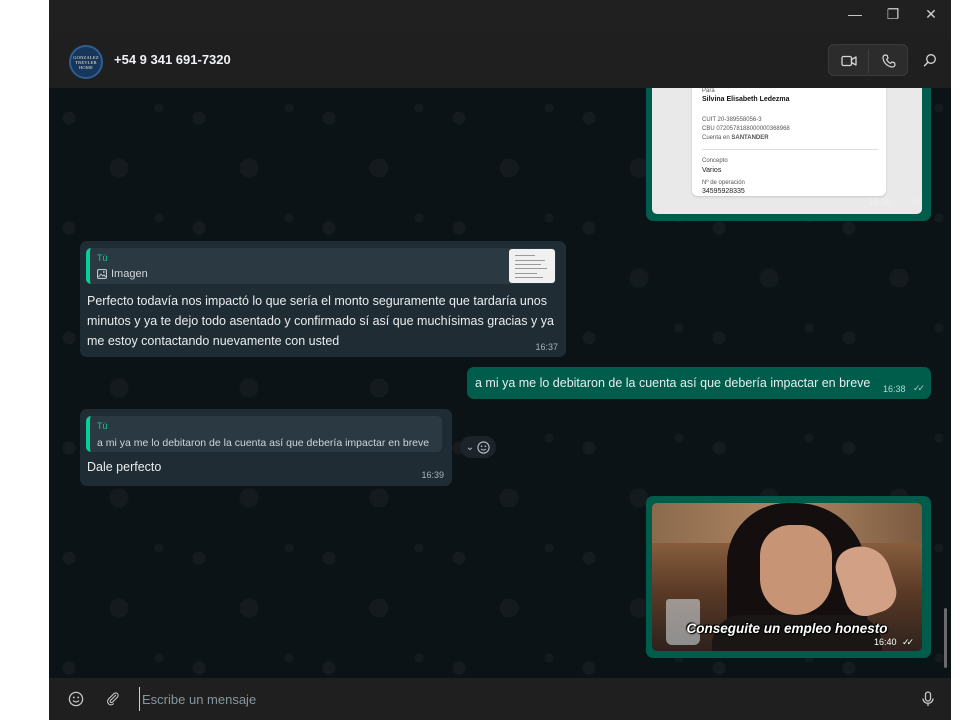  I want to click on emoji-react-icon, so click(483, 447).